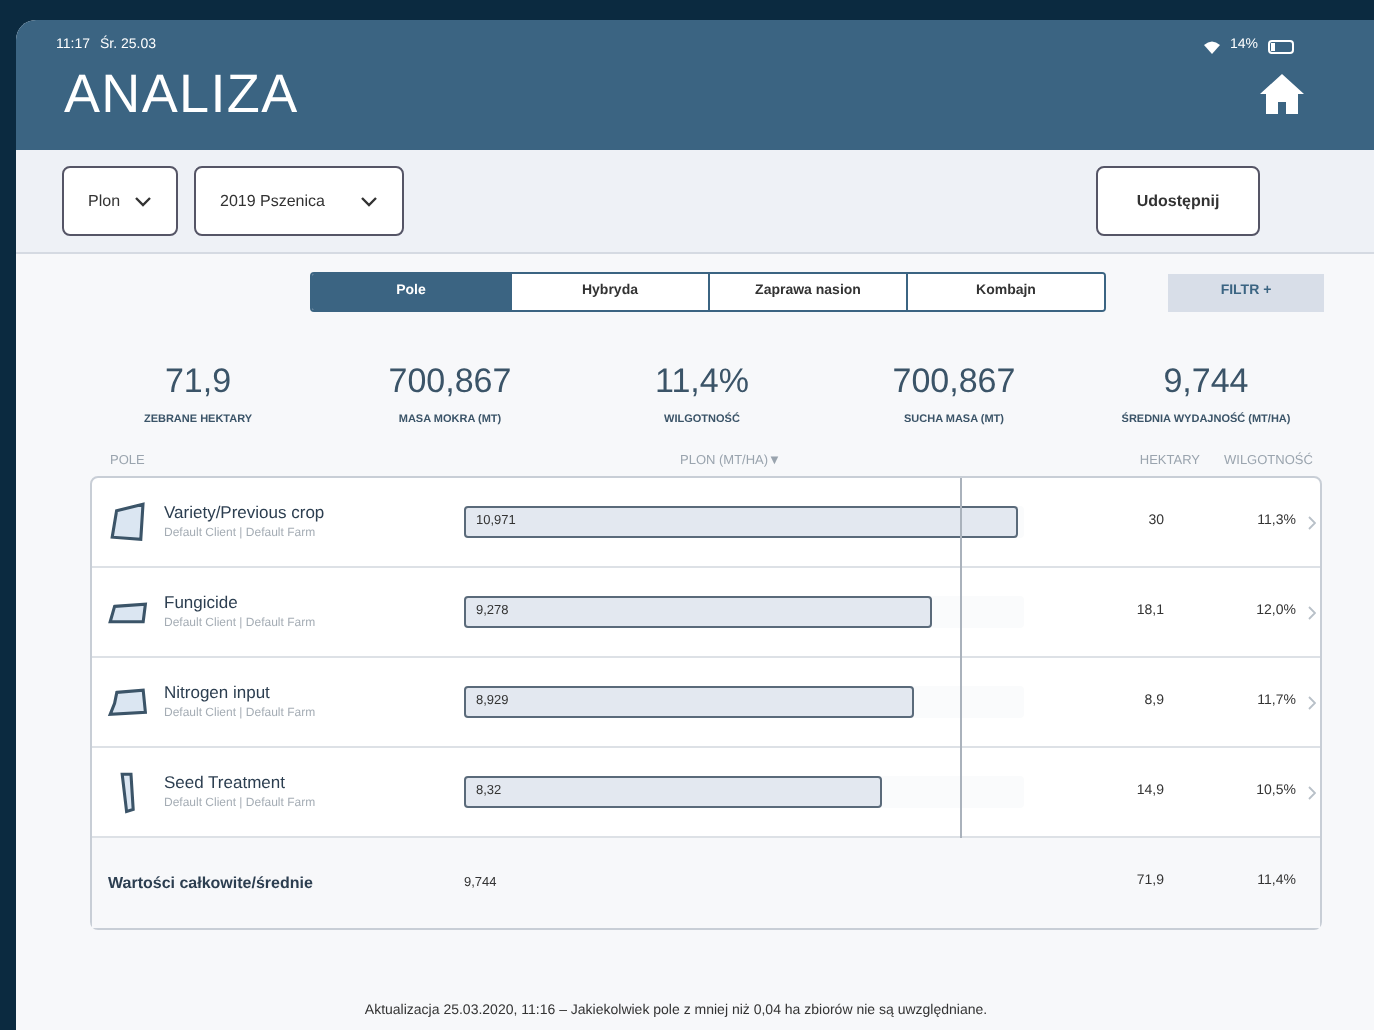  What do you see at coordinates (299, 201) in the screenshot?
I see `dropdown: 2019 Pszenica` at bounding box center [299, 201].